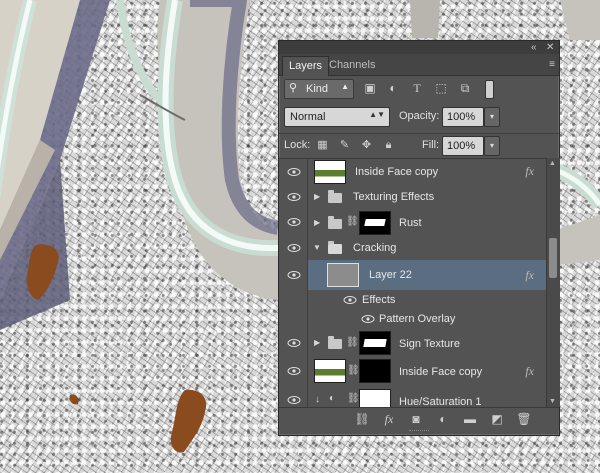 The height and width of the screenshot is (473, 600). I want to click on layer-row: Inside Face copy fx, so click(412, 172).